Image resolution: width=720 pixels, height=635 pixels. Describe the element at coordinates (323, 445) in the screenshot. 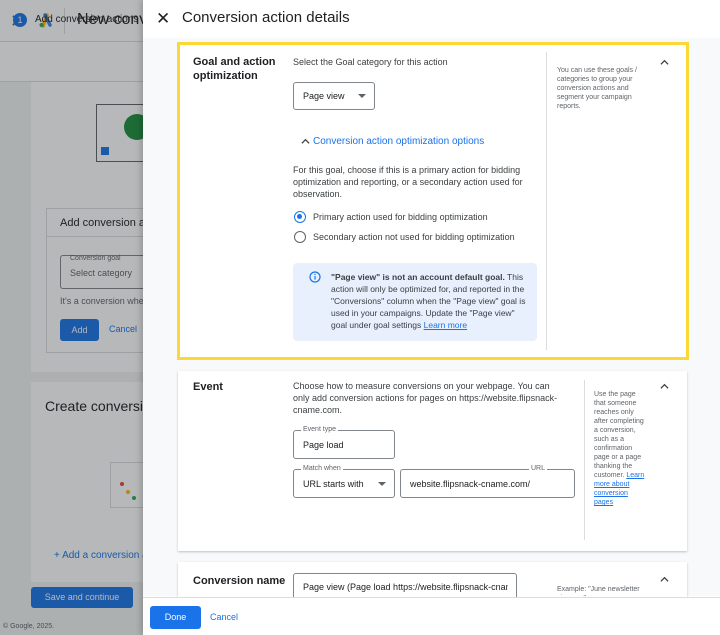

I see `event-type-value: Page load` at that location.